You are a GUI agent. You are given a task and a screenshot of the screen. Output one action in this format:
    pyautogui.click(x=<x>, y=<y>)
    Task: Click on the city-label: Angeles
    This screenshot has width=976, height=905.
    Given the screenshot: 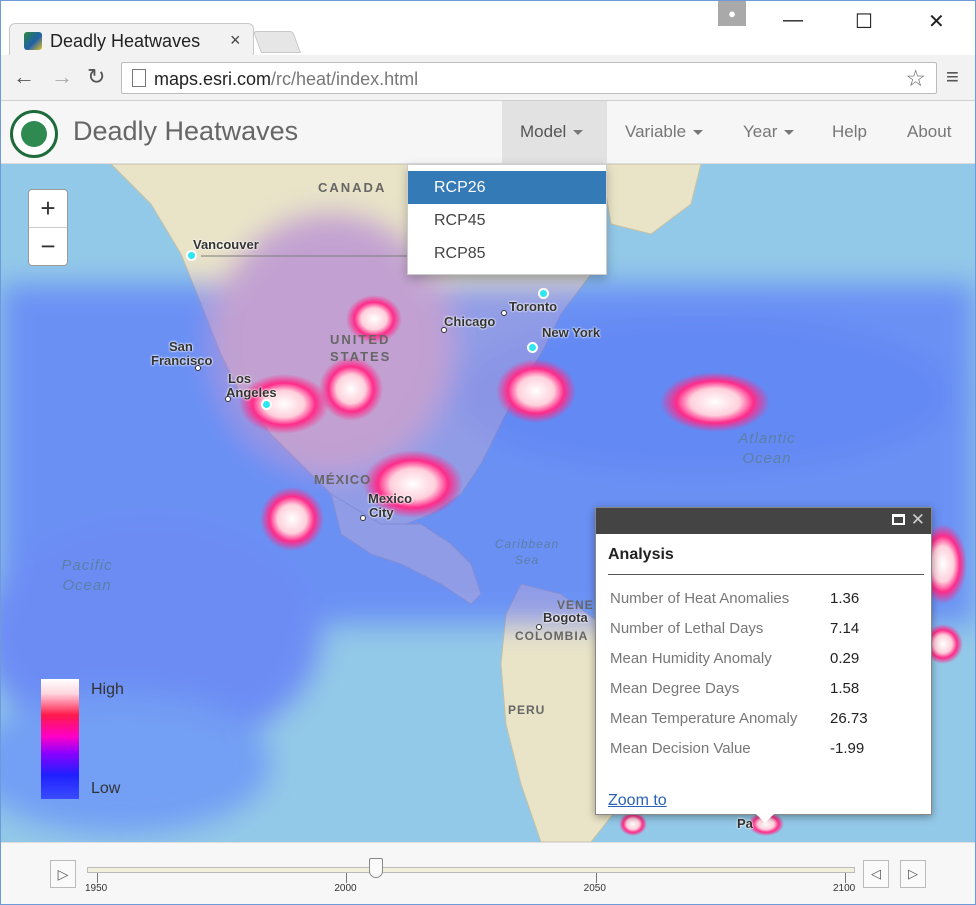 What is the action you would take?
    pyautogui.click(x=251, y=392)
    